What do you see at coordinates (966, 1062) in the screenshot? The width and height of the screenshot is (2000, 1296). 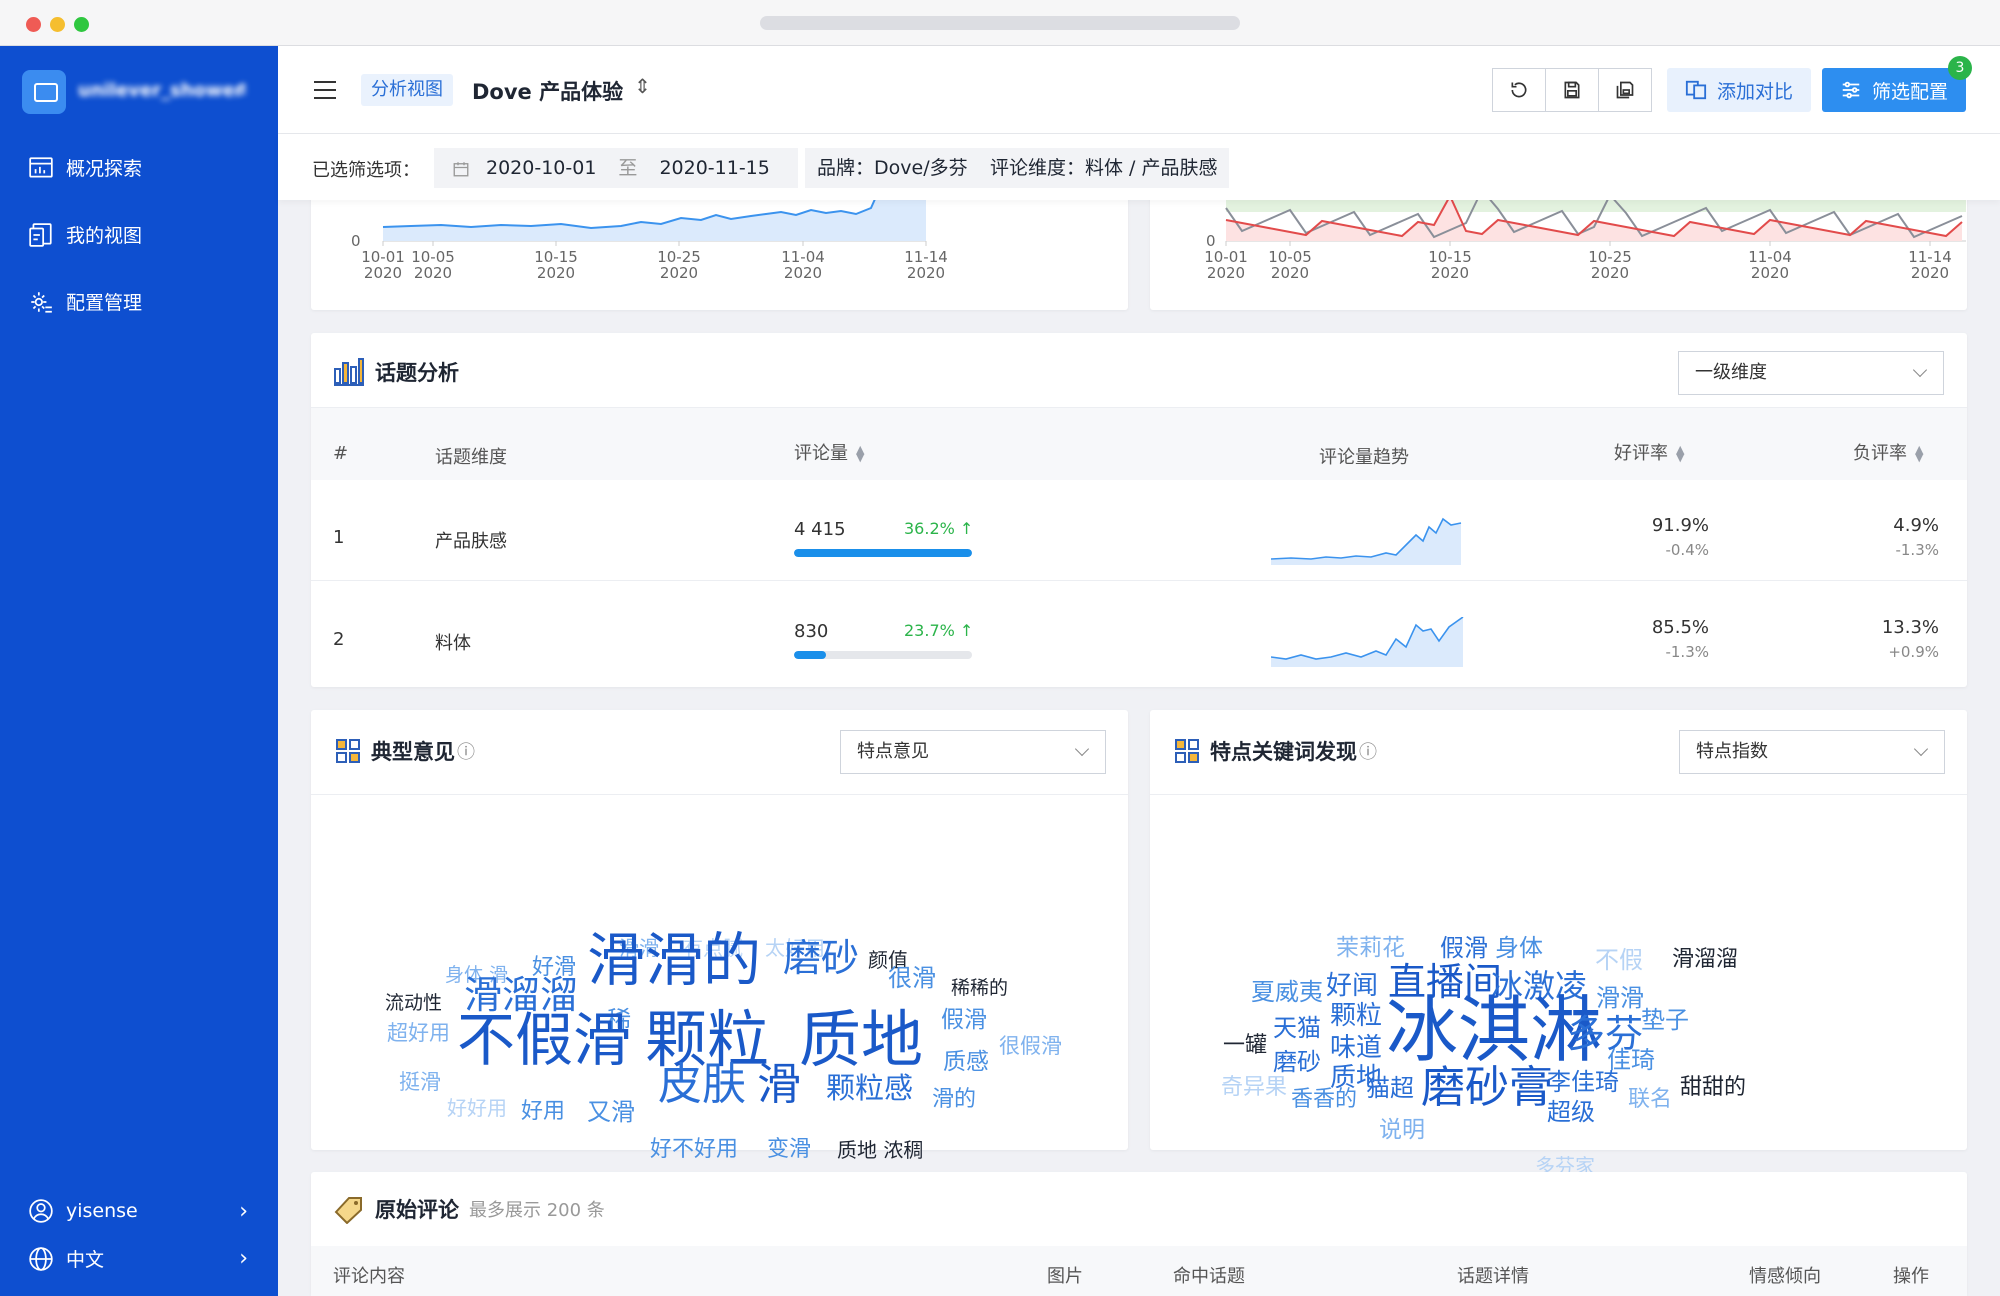 I see `word-cloud-term: 质感` at bounding box center [966, 1062].